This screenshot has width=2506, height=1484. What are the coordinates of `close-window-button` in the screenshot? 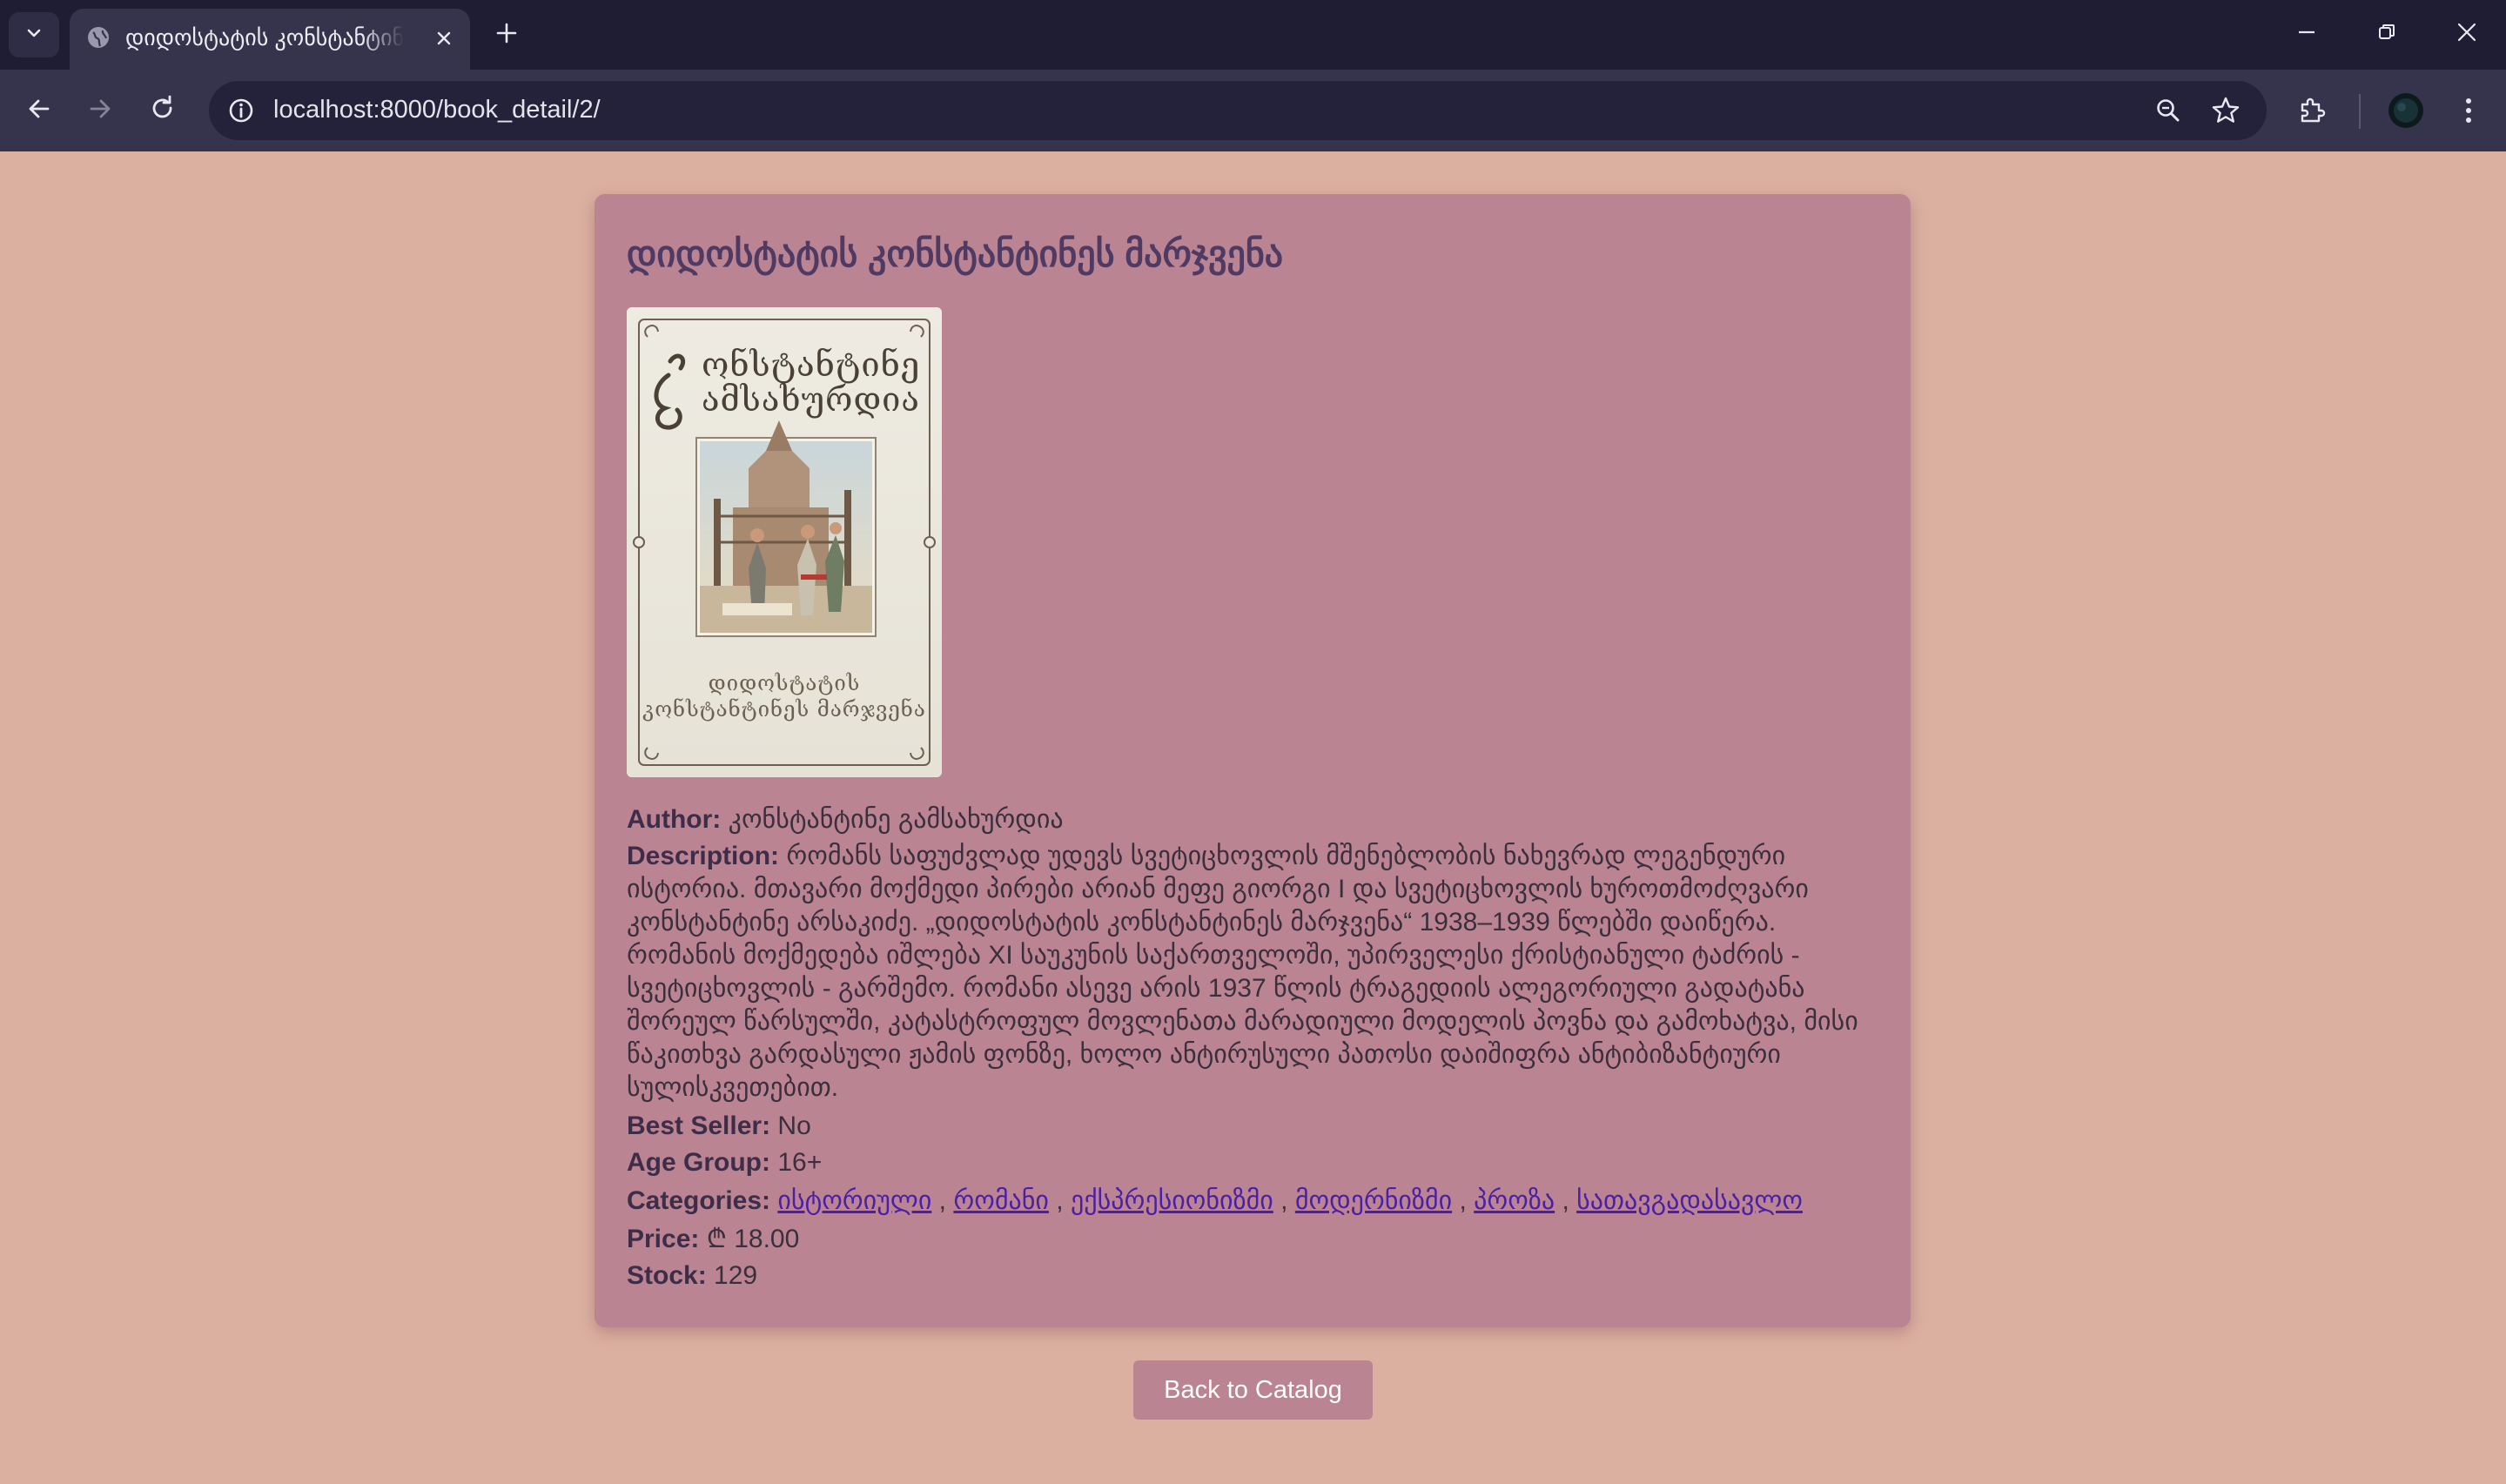 It's located at (2467, 34).